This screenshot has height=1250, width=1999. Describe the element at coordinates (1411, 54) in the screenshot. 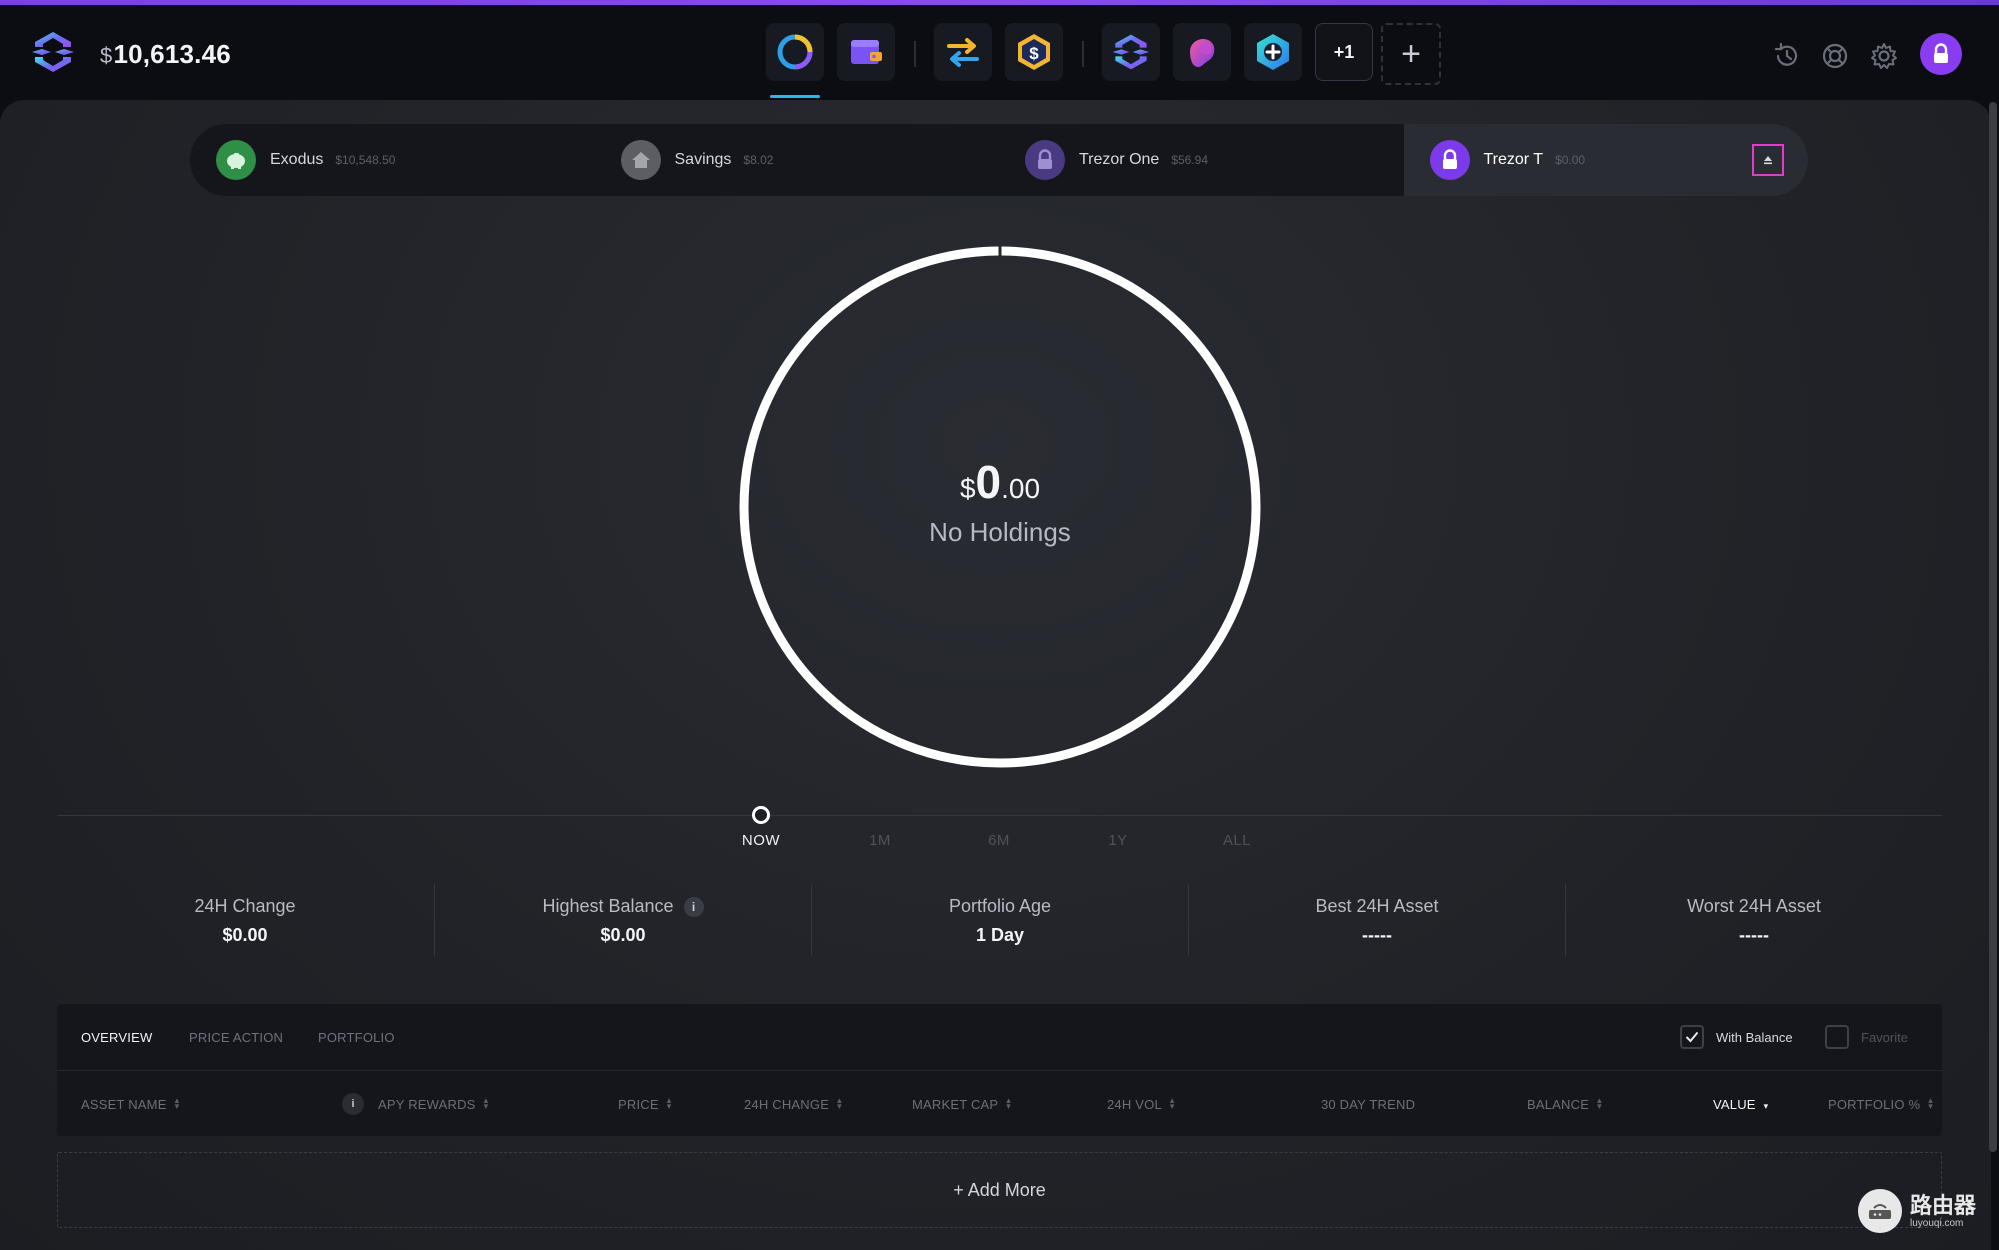

I see `add-app-button: +` at that location.